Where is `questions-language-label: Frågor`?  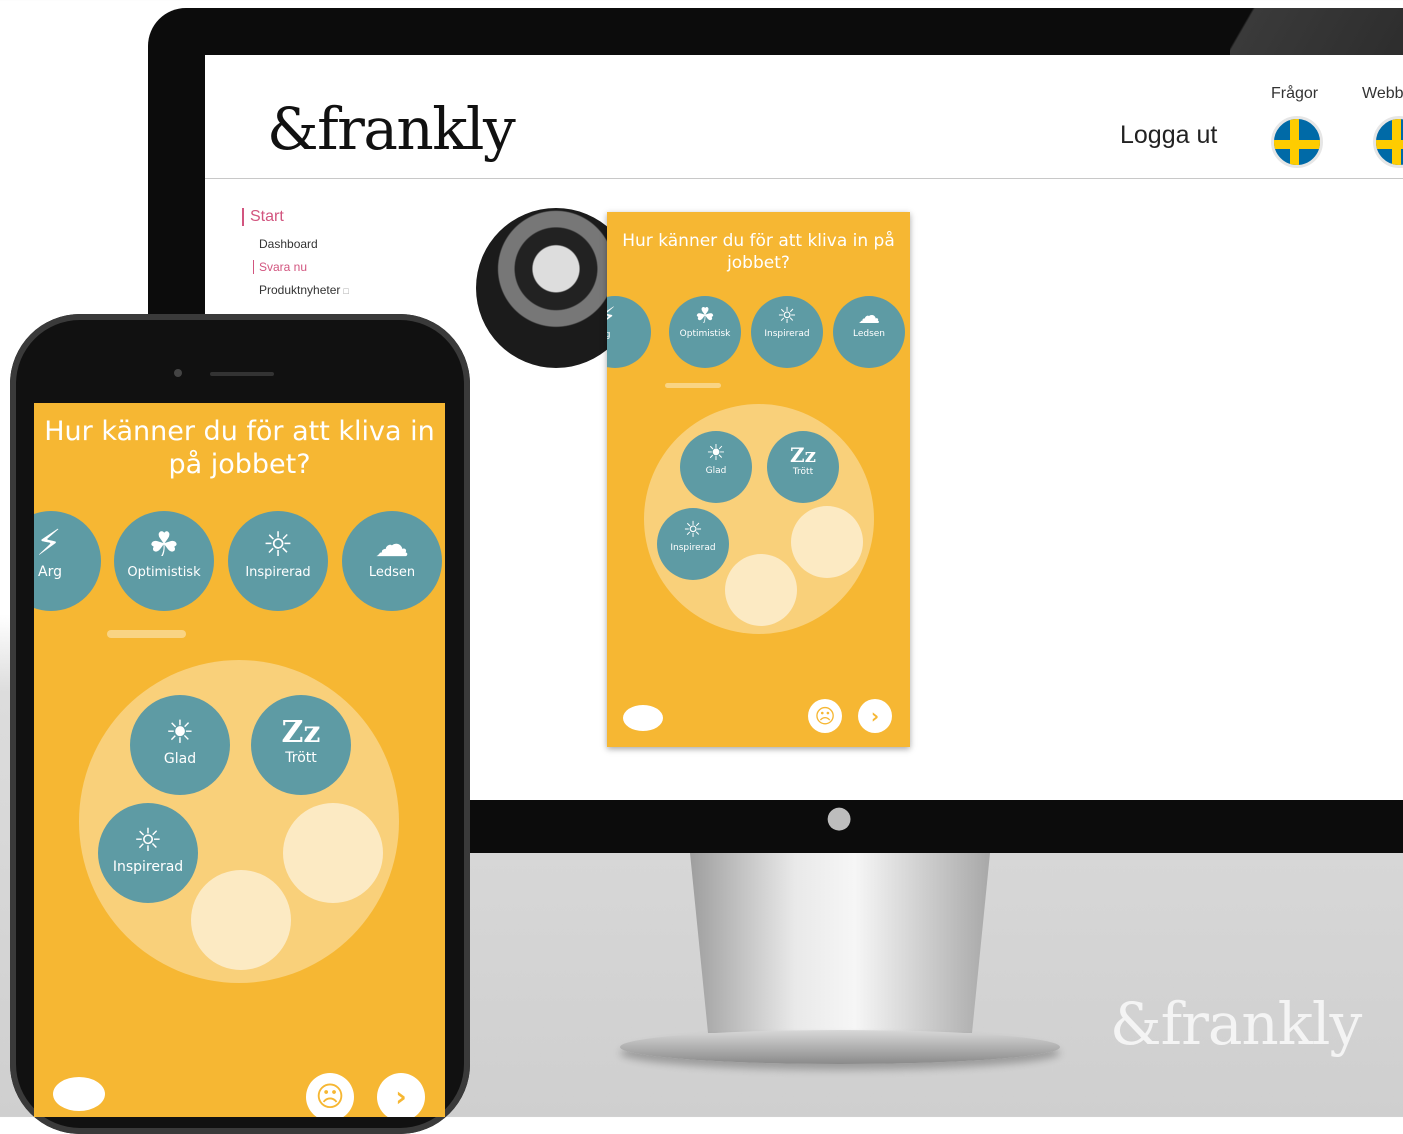 questions-language-label: Frågor is located at coordinates (1295, 93).